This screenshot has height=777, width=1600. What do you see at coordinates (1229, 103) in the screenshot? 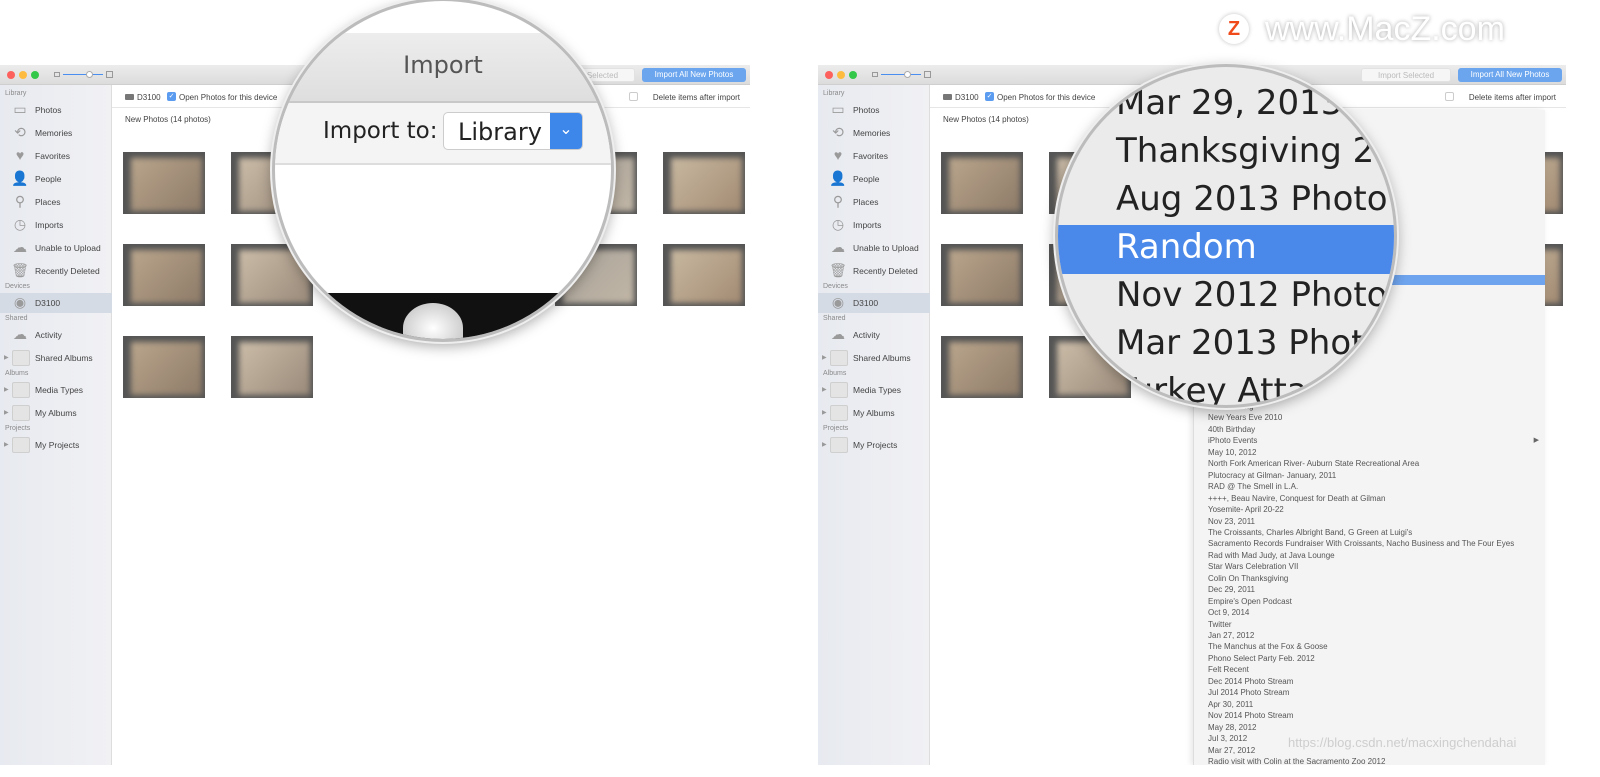
I see `magnified-album-item: Mar 29, 2013` at bounding box center [1229, 103].